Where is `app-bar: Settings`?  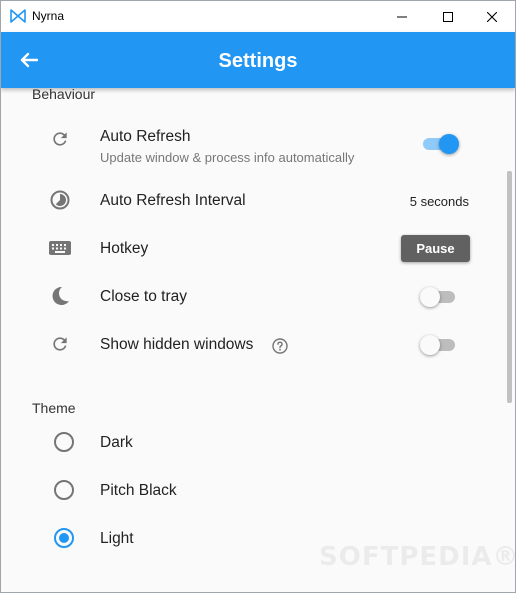 app-bar: Settings is located at coordinates (258, 60).